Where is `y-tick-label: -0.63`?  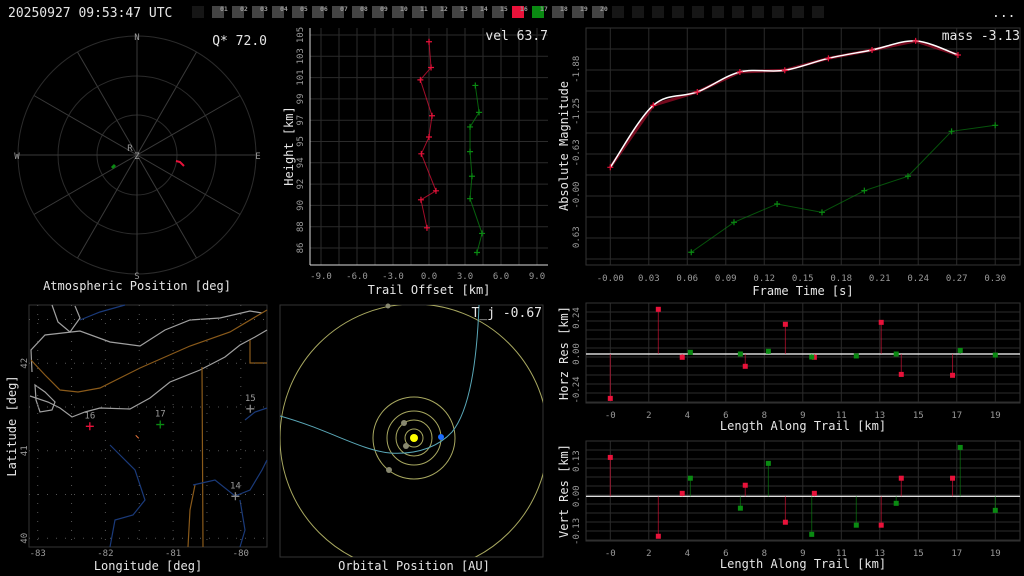
y-tick-label: -0.63 is located at coordinates (577, 152).